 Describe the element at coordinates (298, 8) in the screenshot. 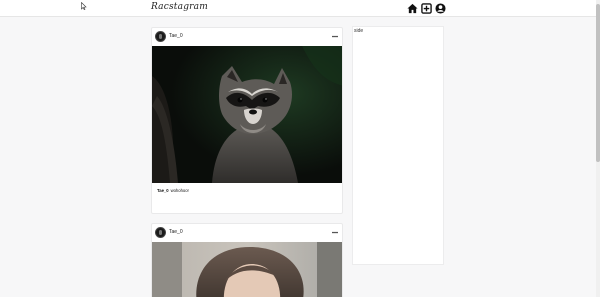

I see `top-navigation-bar: Racstagram` at that location.